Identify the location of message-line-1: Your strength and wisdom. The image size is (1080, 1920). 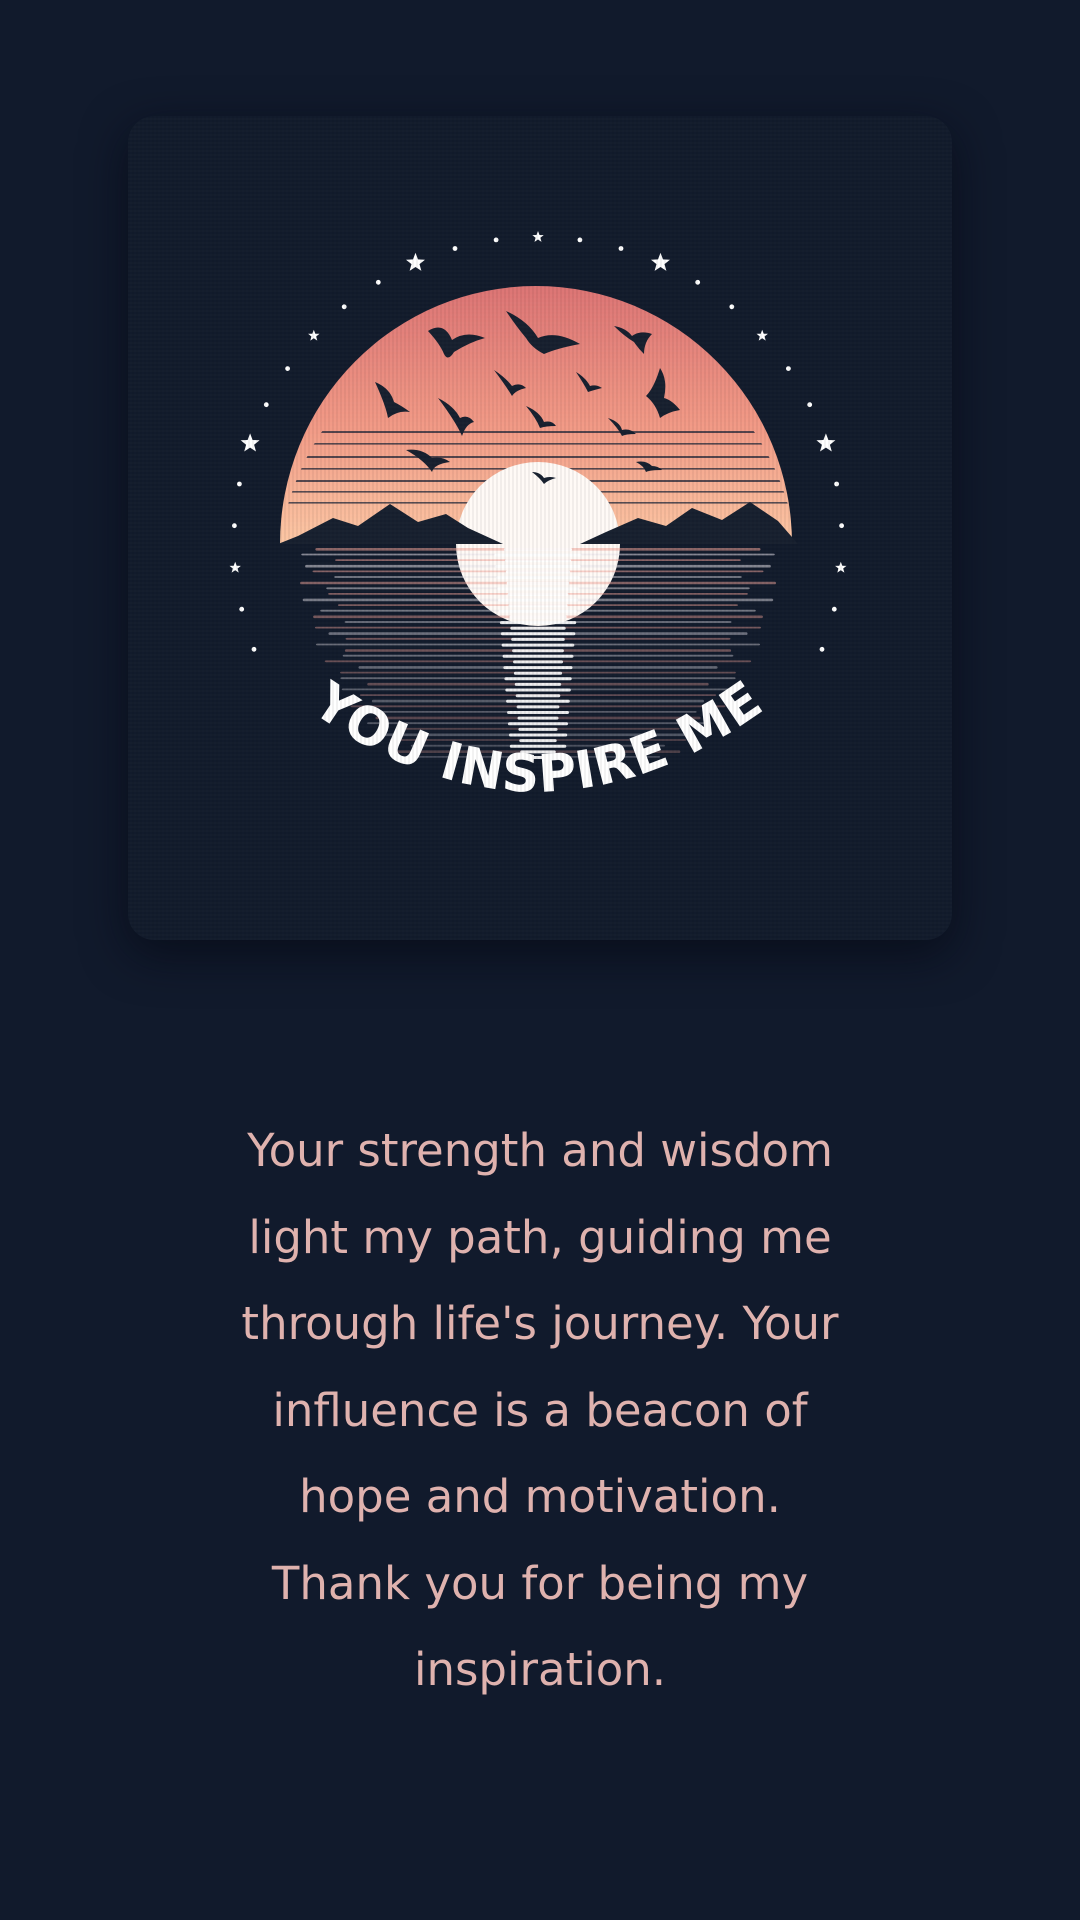
(540, 1150).